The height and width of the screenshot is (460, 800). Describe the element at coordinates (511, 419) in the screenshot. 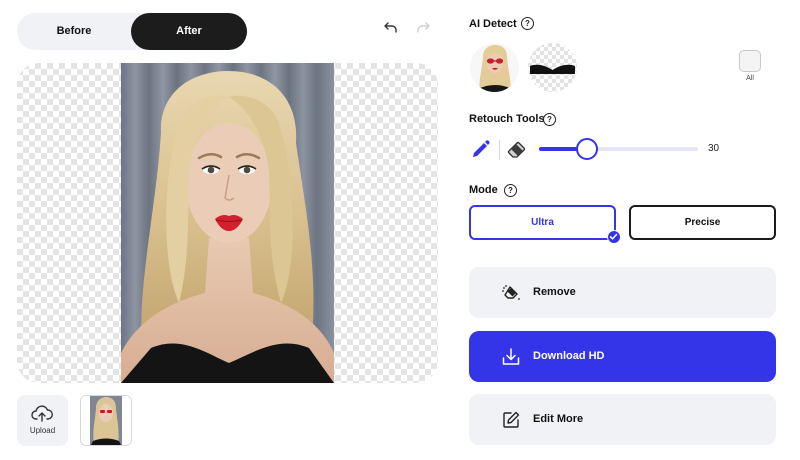

I see `edit-icon` at that location.